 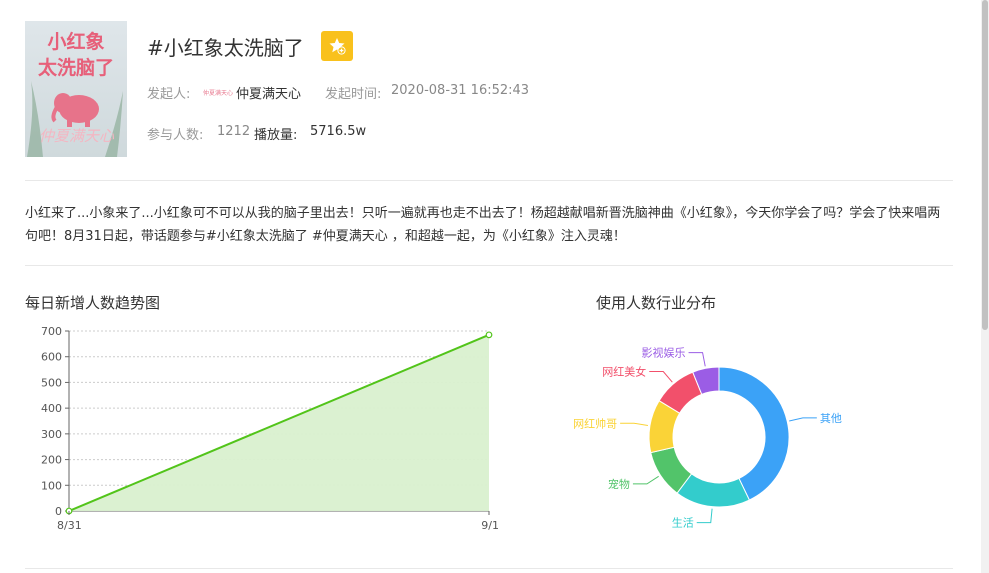 I want to click on data-point, so click(x=489, y=335).